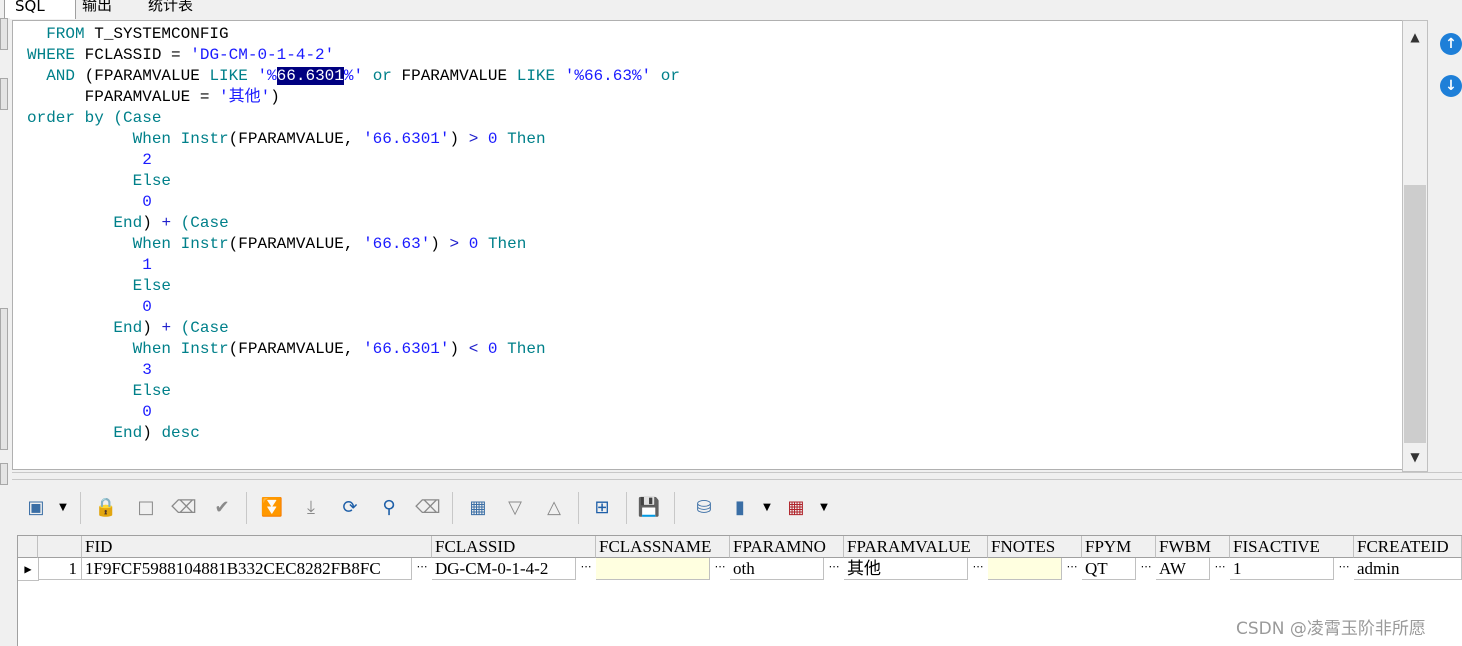 This screenshot has height=646, width=1462. Describe the element at coordinates (353, 34) in the screenshot. I see `sql-line: FROM T_SYSTEMCONFIG` at that location.